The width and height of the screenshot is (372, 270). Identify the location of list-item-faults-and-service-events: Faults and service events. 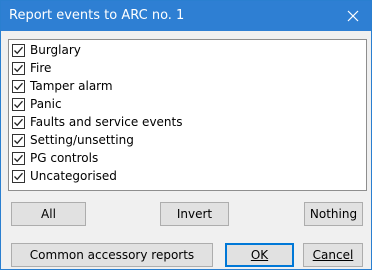
(182, 122).